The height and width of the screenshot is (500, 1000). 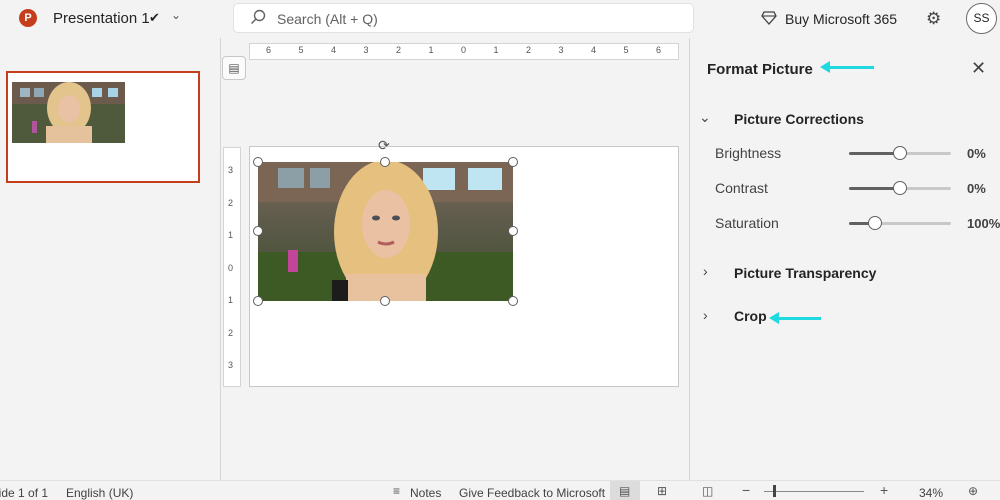 What do you see at coordinates (750, 316) in the screenshot?
I see `section-crop: Crop` at bounding box center [750, 316].